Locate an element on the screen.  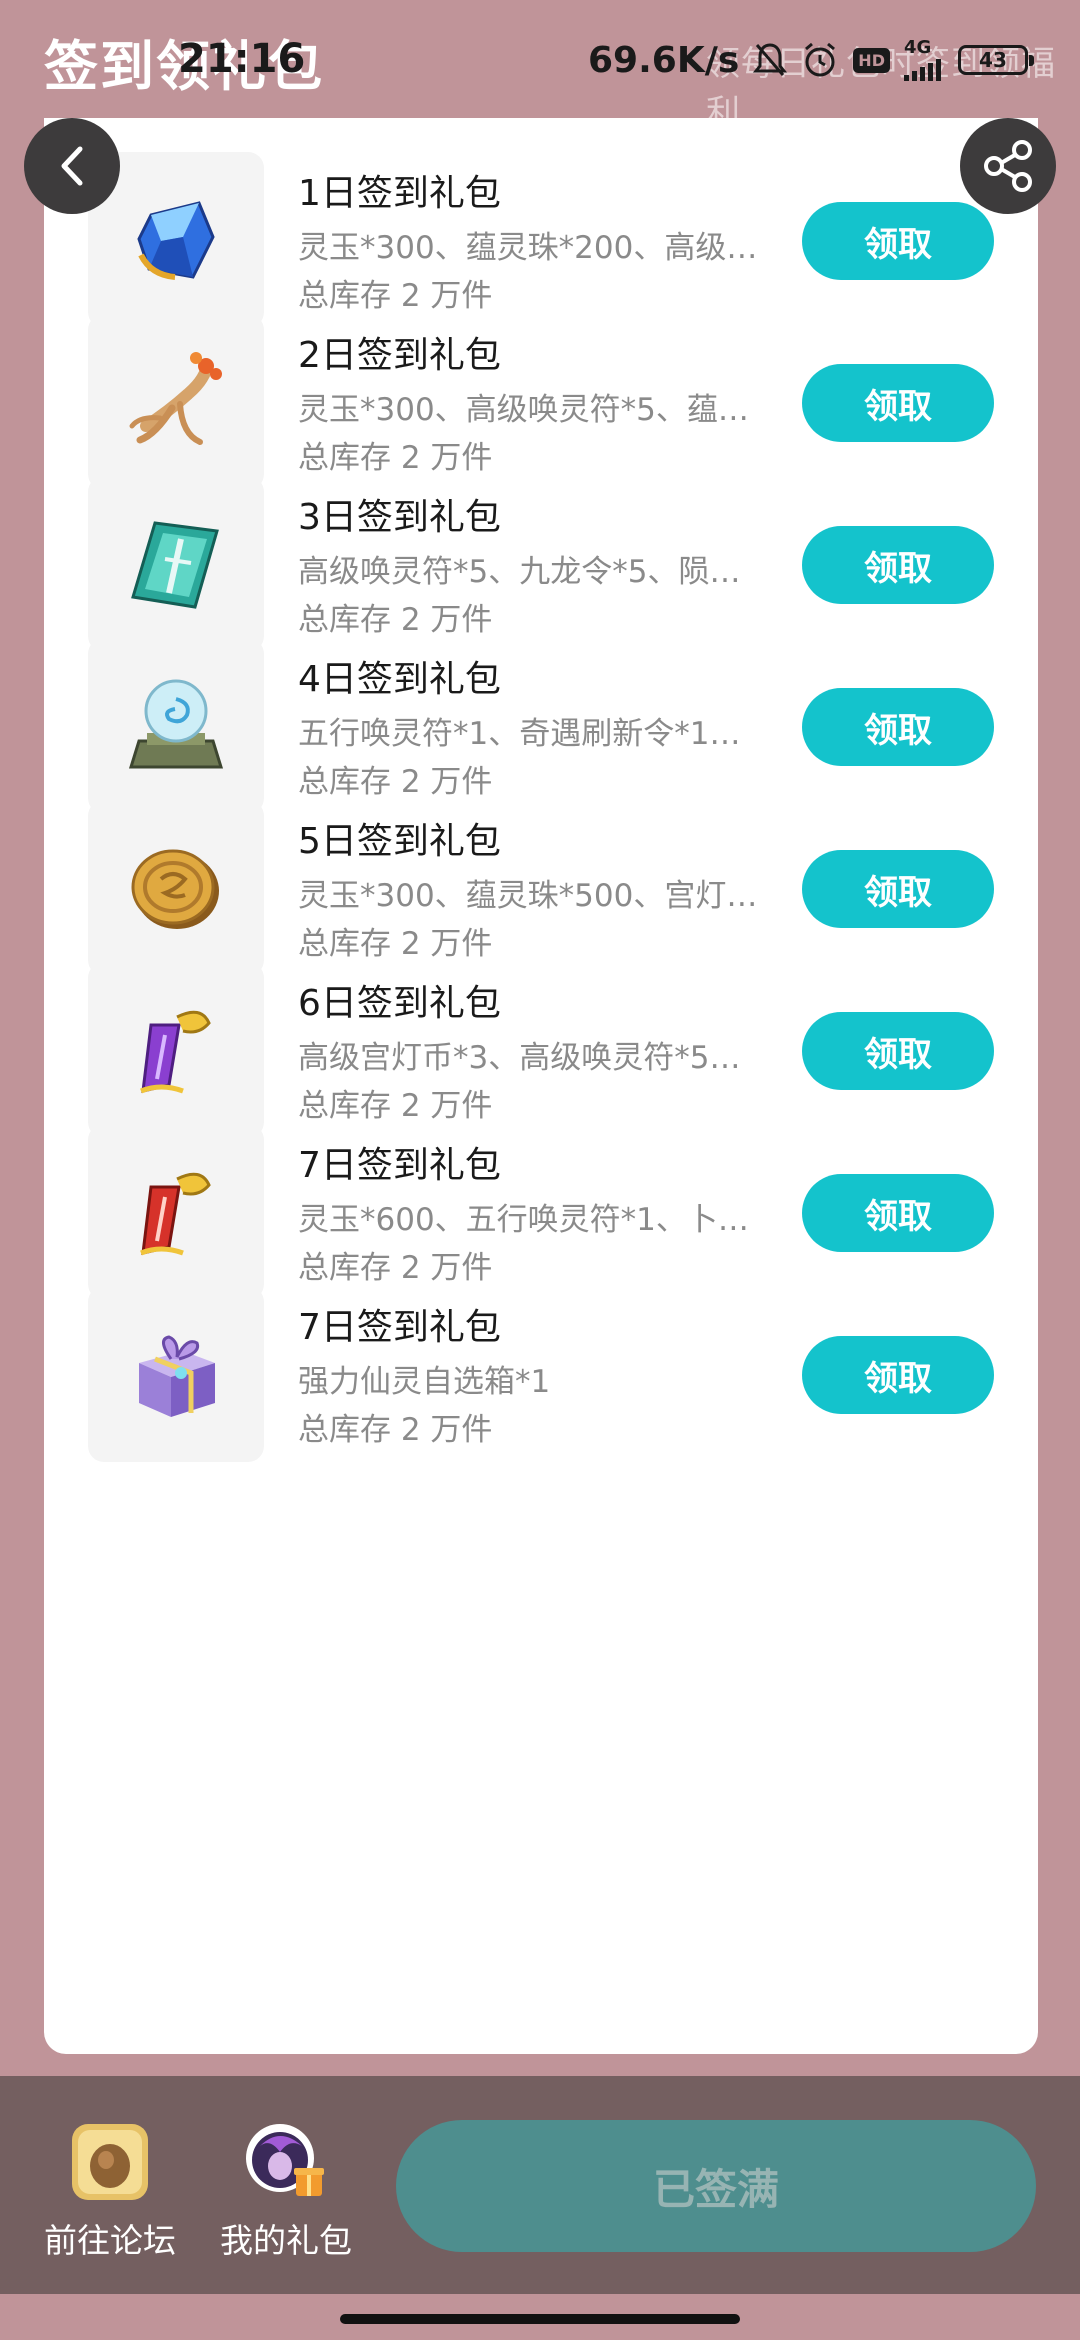
forum-nav-item: 前往论坛 is located at coordinates (110, 2192).